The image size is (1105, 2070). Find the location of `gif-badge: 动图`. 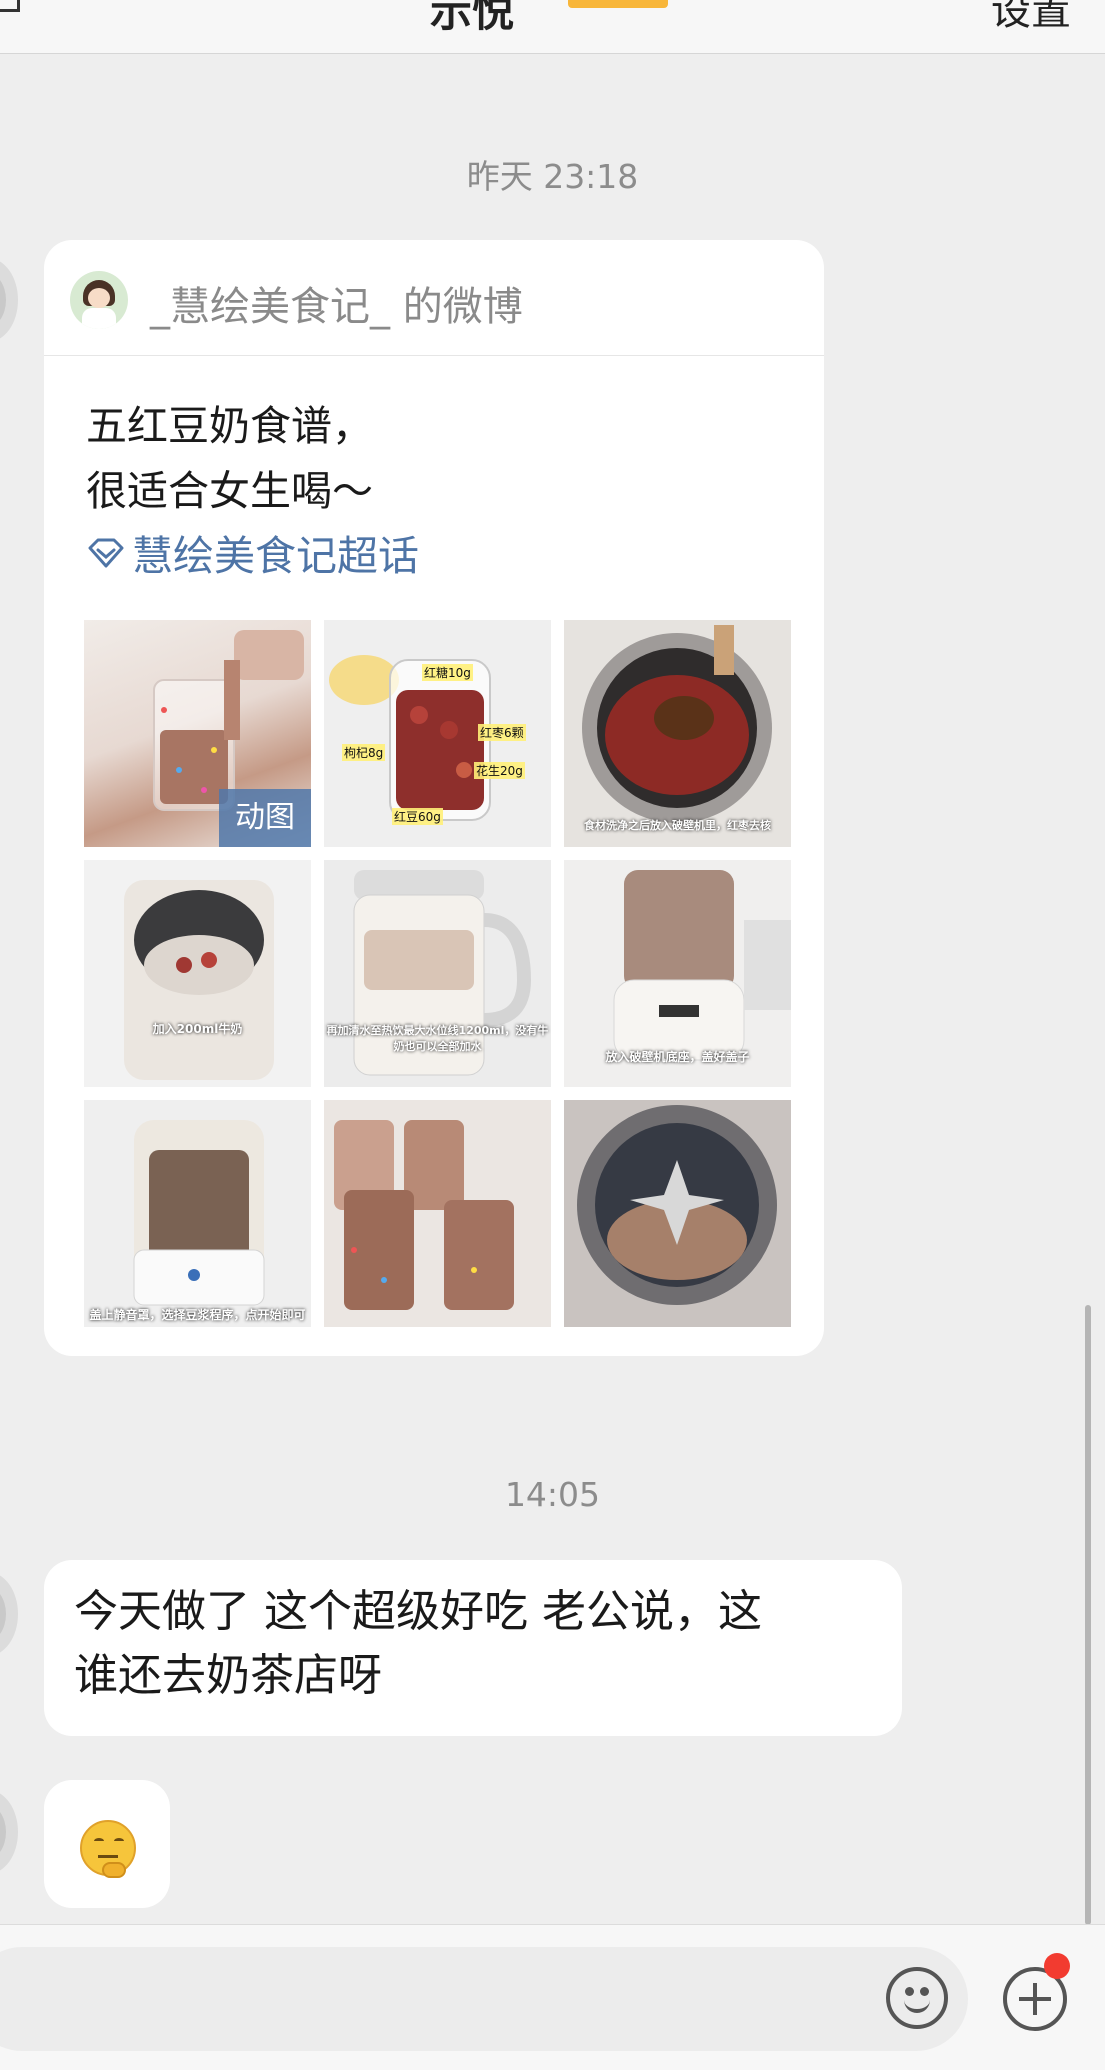

gif-badge: 动图 is located at coordinates (265, 818).